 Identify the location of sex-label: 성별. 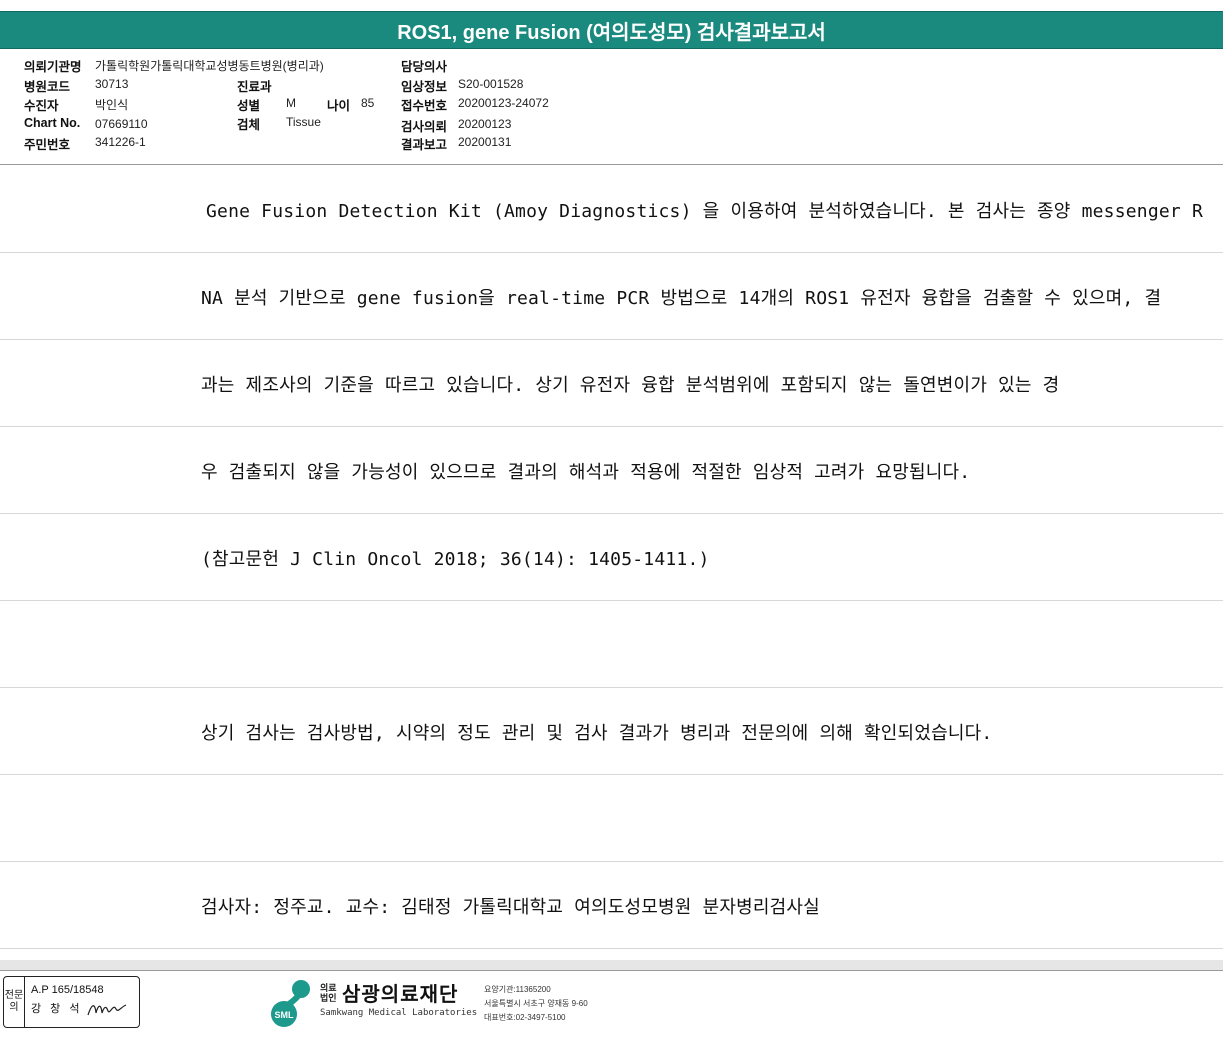
(249, 106).